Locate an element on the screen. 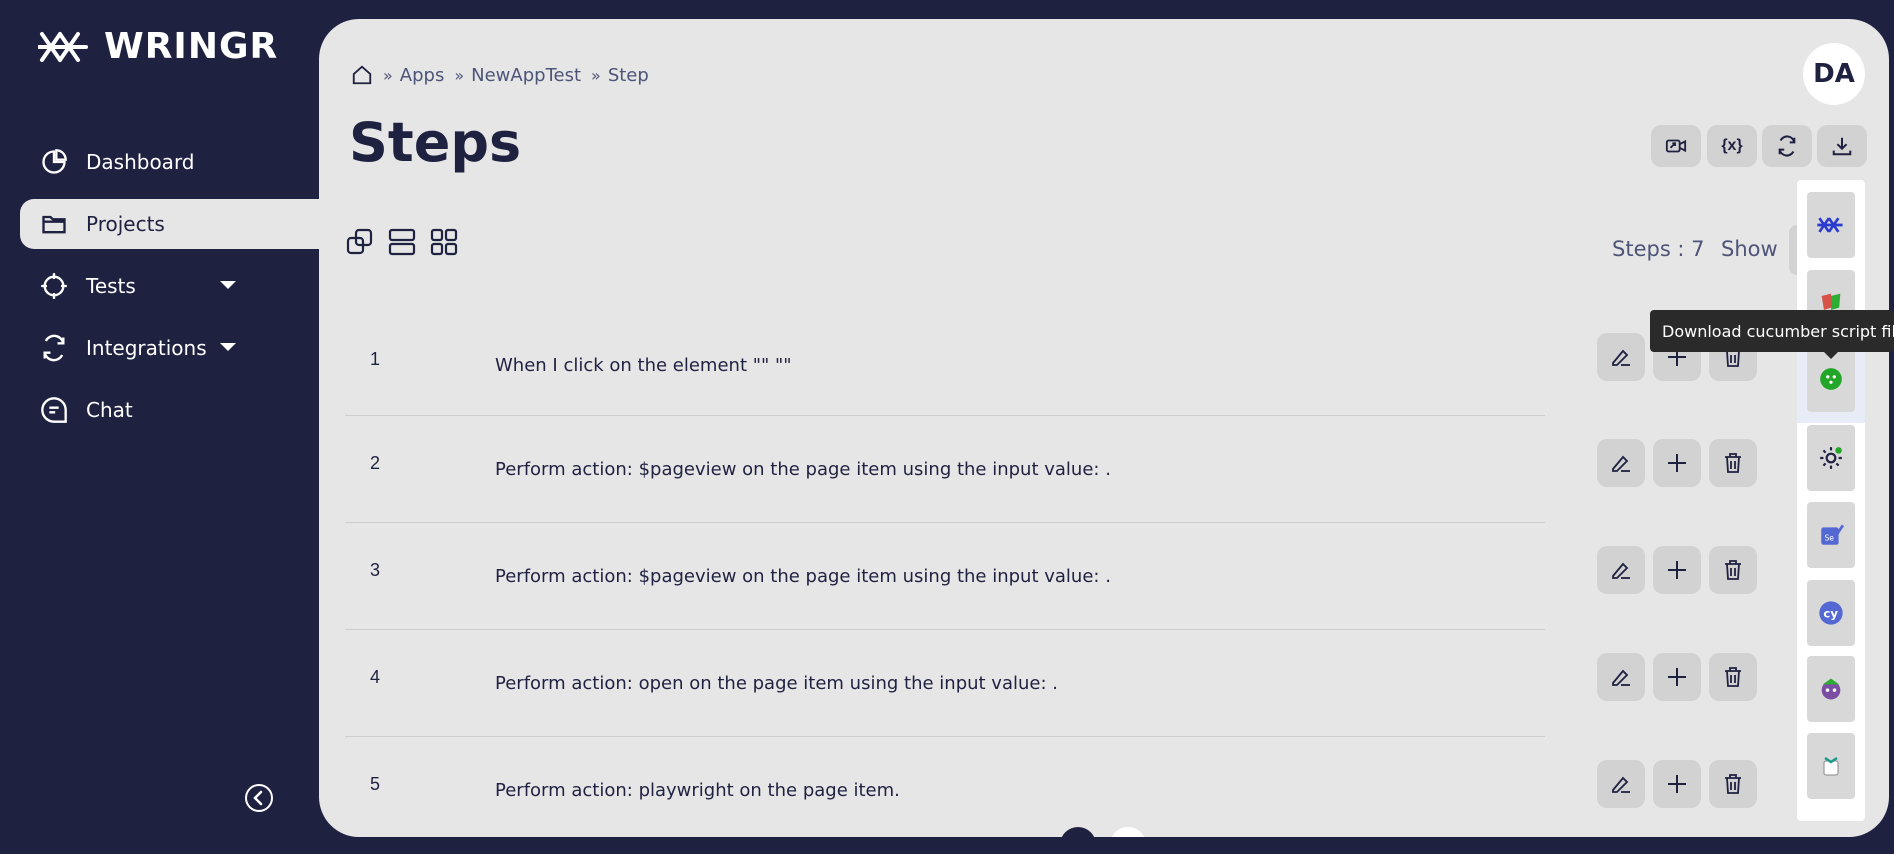 Image resolution: width=1894 pixels, height=854 pixels. robot-framework-icon is located at coordinates (1831, 689).